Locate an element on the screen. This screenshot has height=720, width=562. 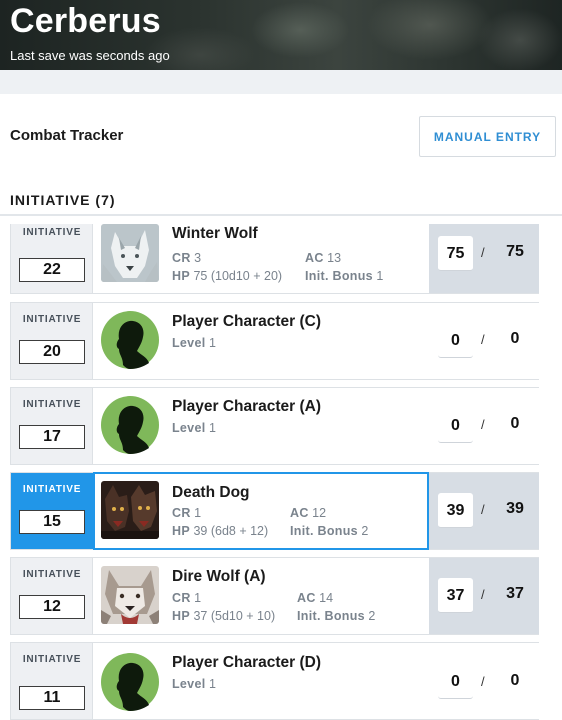
hp-cell: 75 / 75 is located at coordinates (484, 258).